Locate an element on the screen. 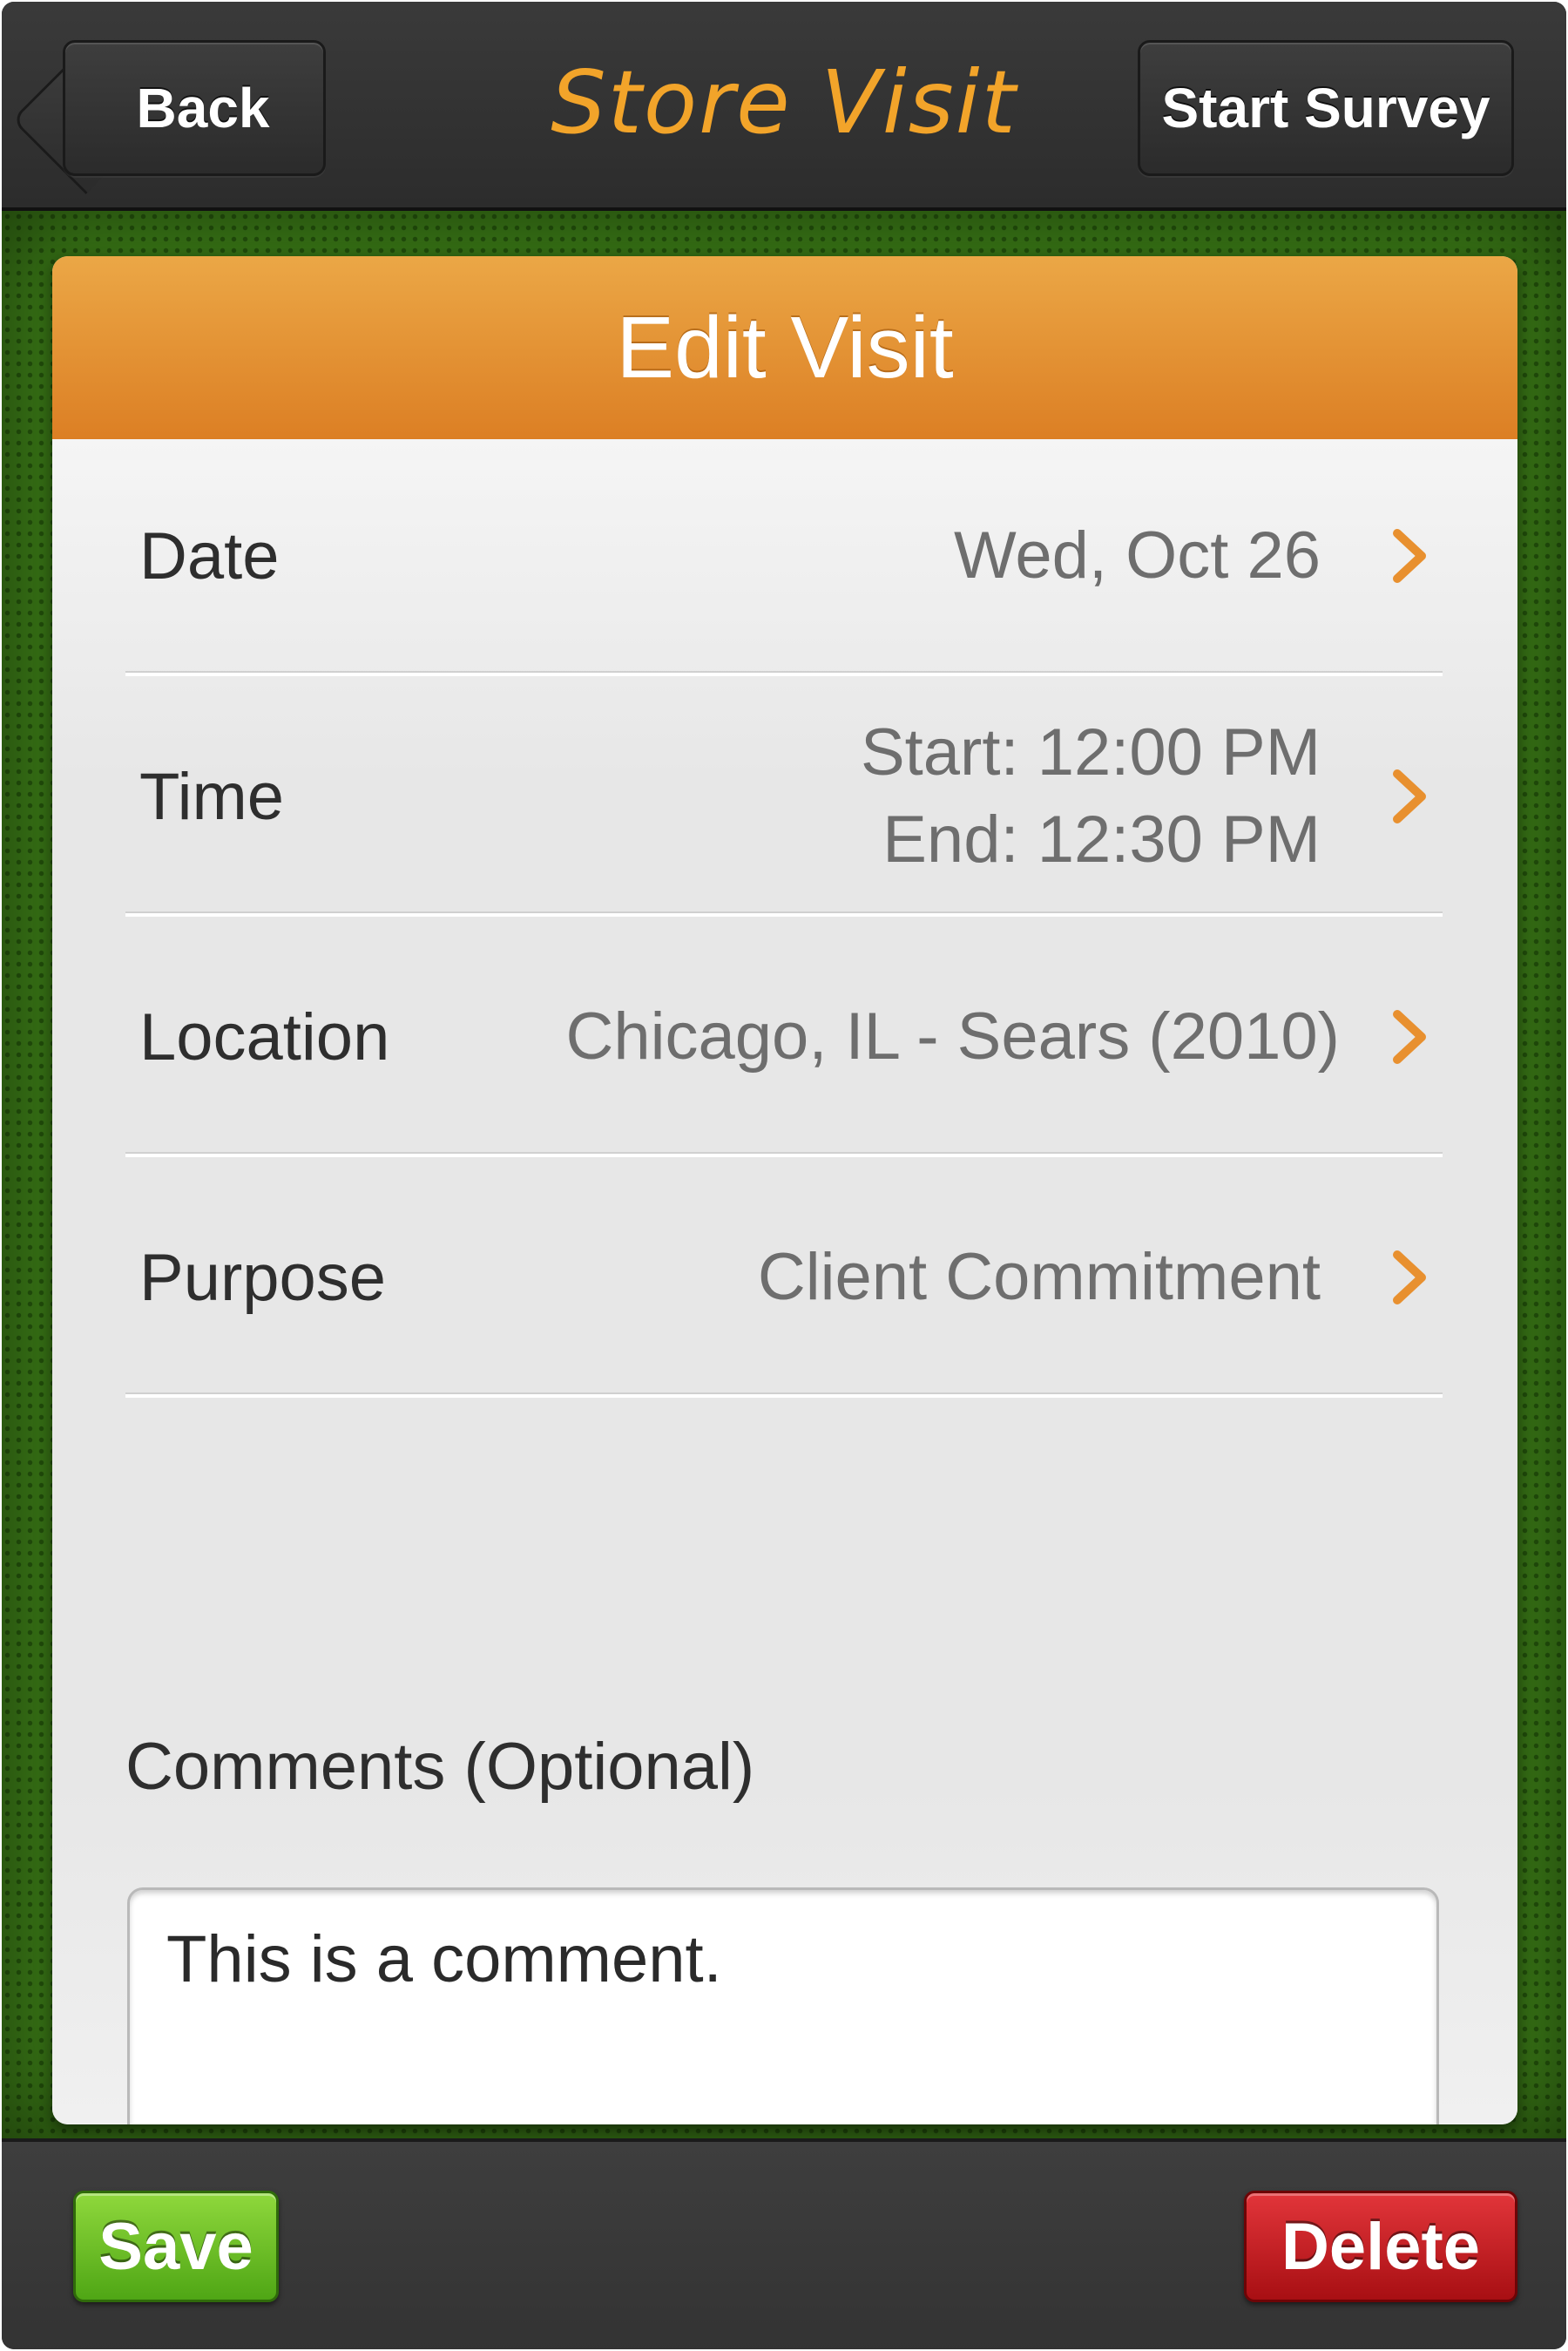 The width and height of the screenshot is (1568, 2351). bottom-toolbar: Save Delete is located at coordinates (784, 2243).